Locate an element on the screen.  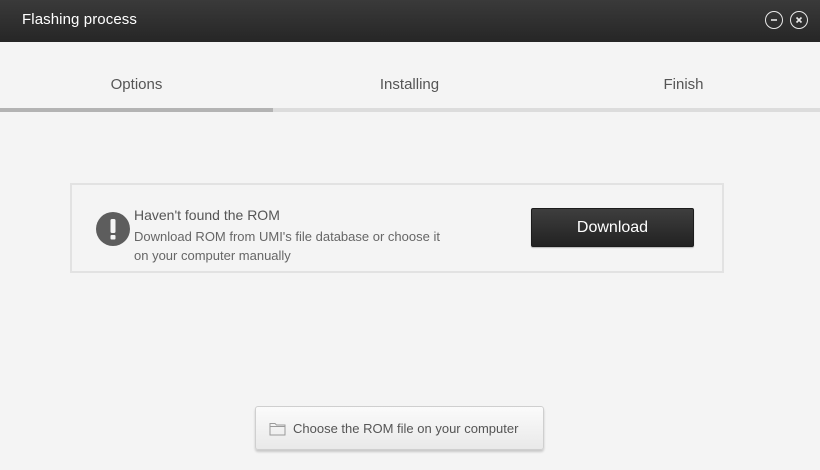
close-button is located at coordinates (799, 20).